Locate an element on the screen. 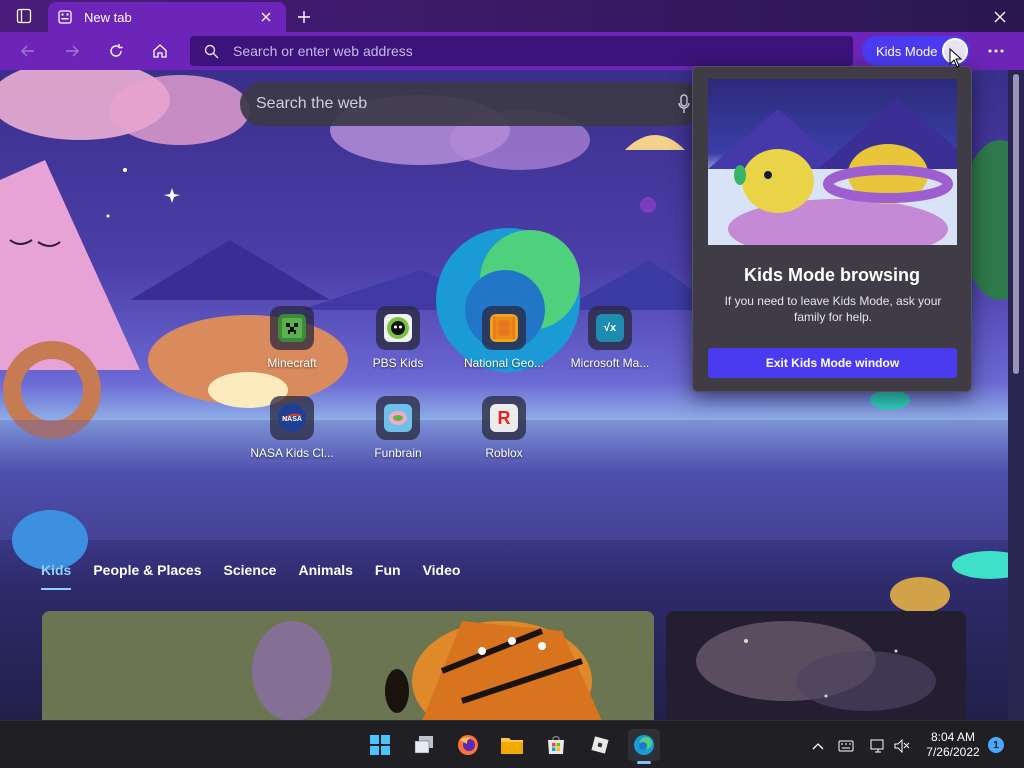 The width and height of the screenshot is (1024, 768). roblox-taskbar-button is located at coordinates (600, 745).